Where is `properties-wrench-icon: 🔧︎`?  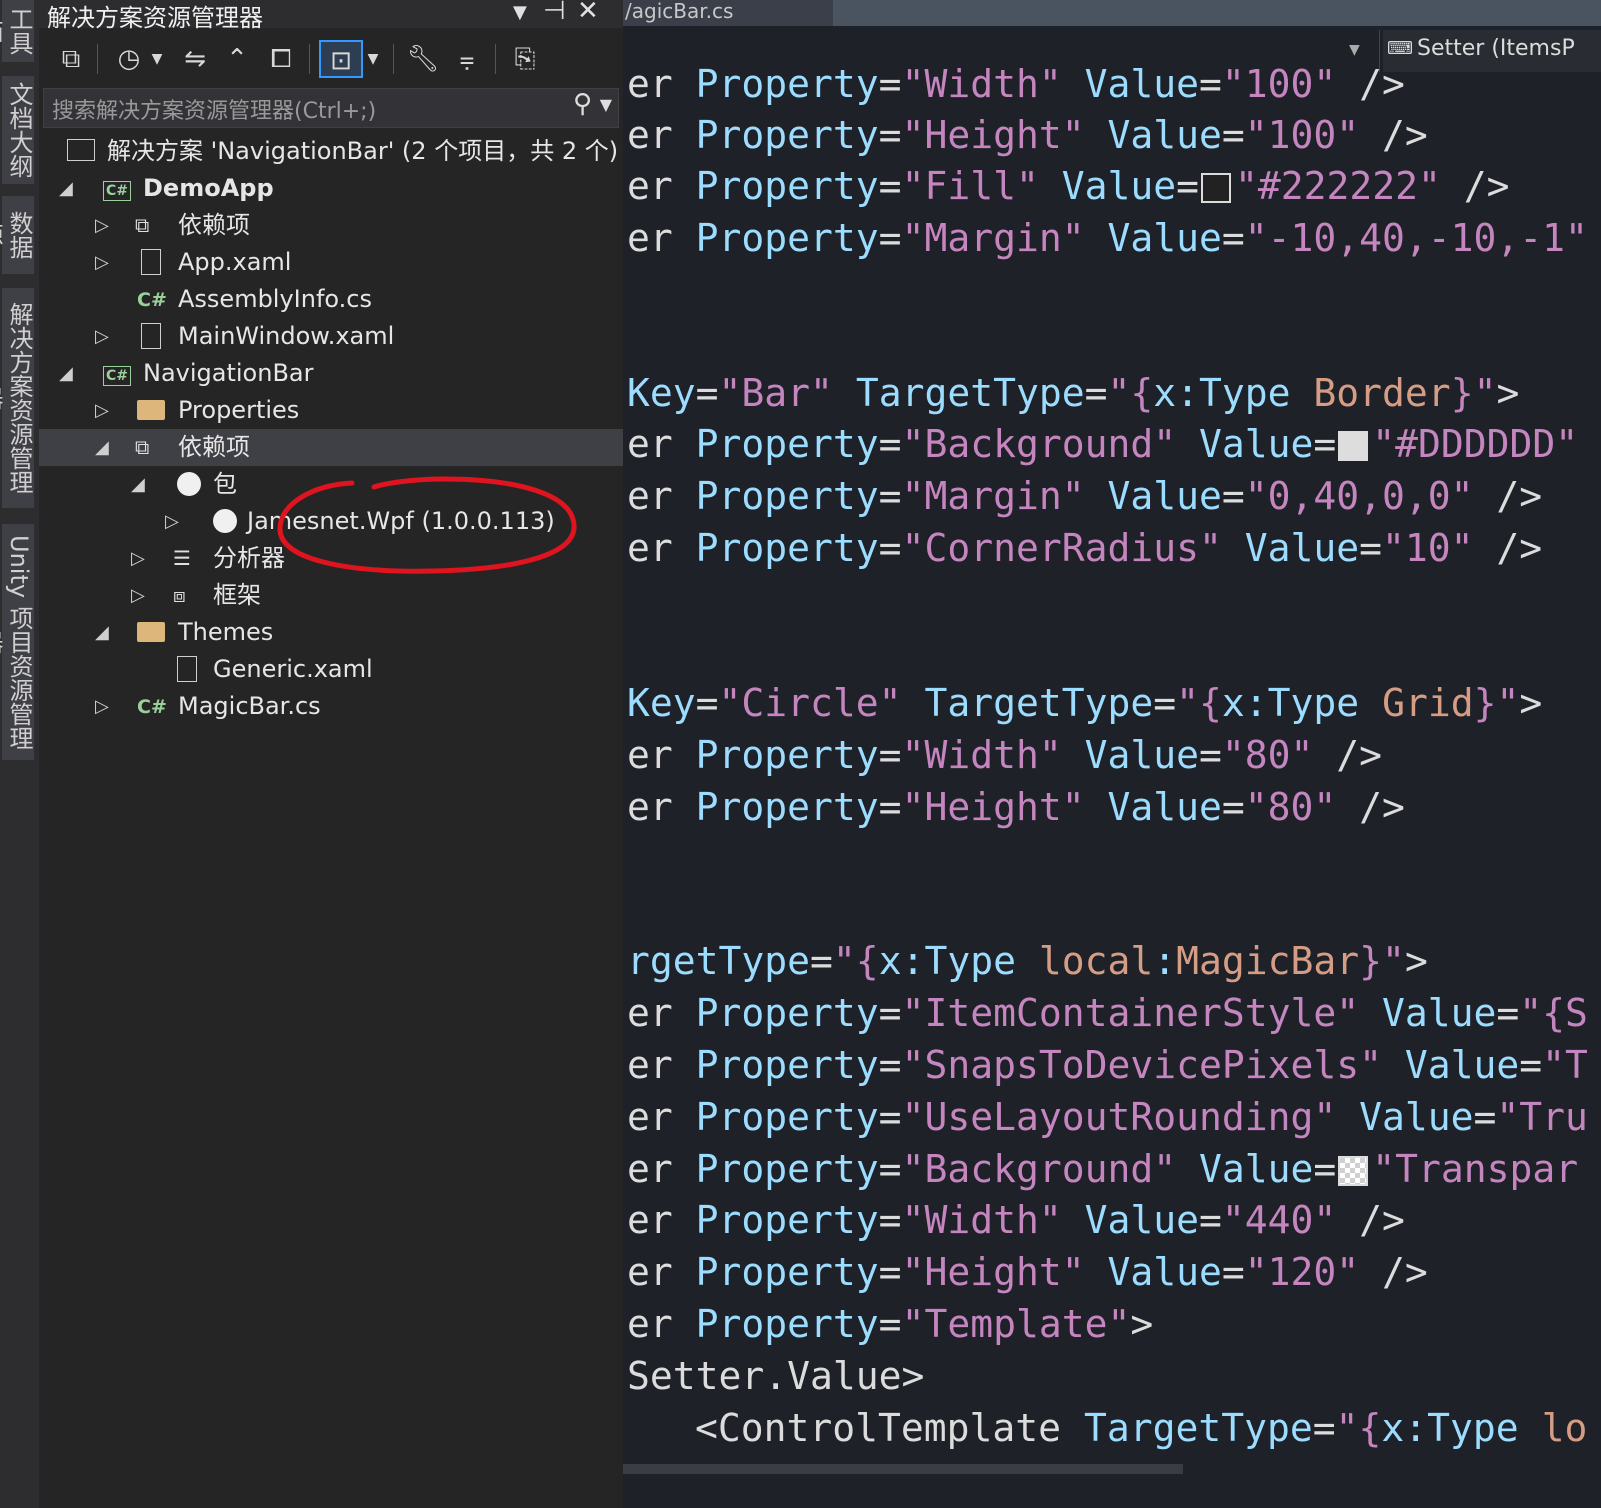 properties-wrench-icon: 🔧︎ is located at coordinates (423, 59).